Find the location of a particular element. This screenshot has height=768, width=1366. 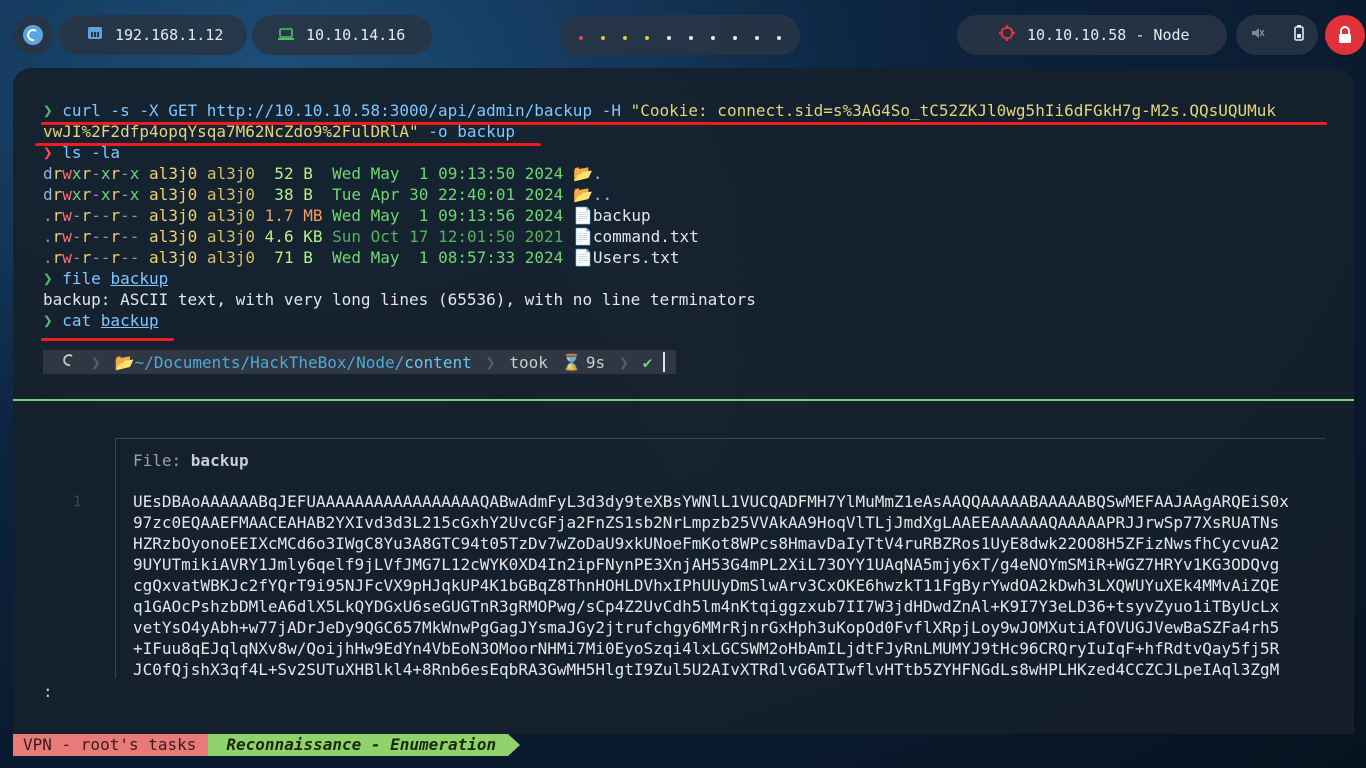

tmux-window-label: Reconnaissance - Enumeration is located at coordinates (358, 745).